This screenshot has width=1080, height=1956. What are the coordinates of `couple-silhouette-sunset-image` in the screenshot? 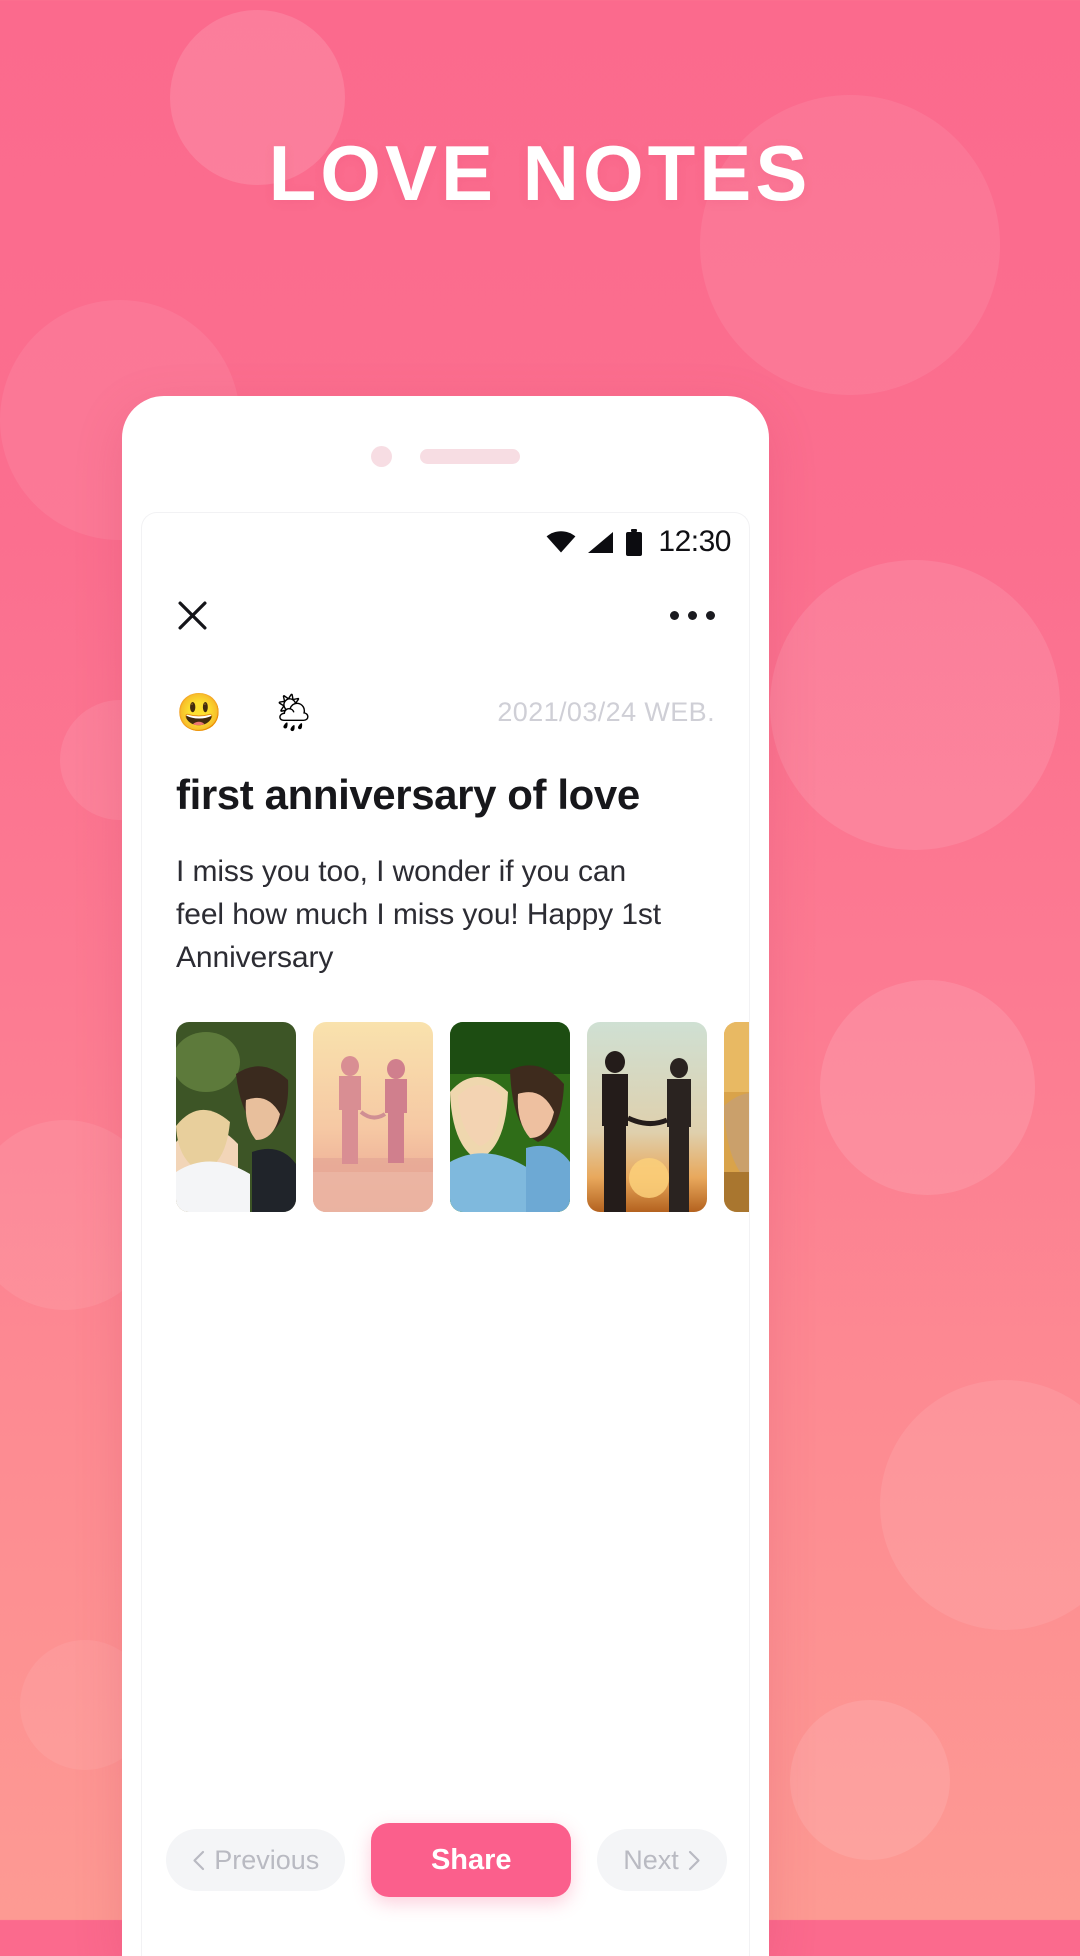 It's located at (647, 1116).